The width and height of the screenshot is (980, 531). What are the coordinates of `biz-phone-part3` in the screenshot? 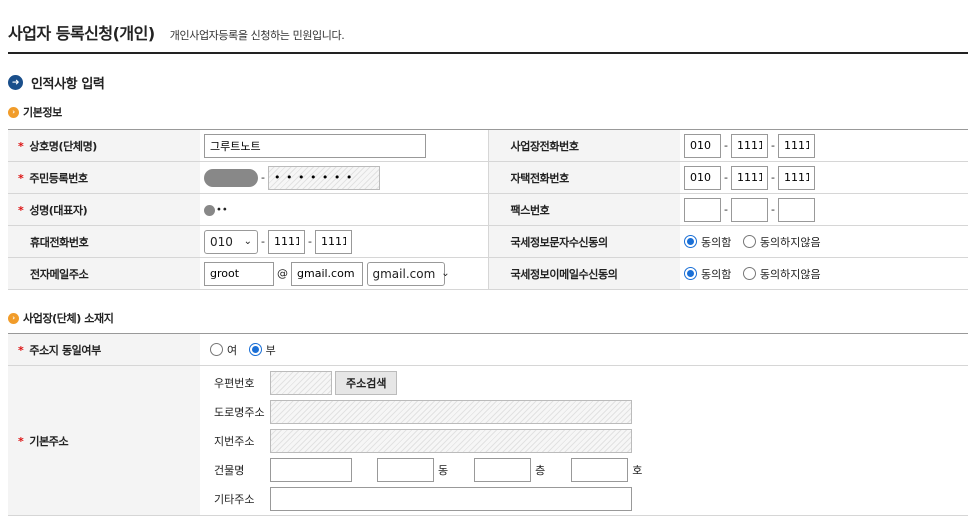 It's located at (796, 145).